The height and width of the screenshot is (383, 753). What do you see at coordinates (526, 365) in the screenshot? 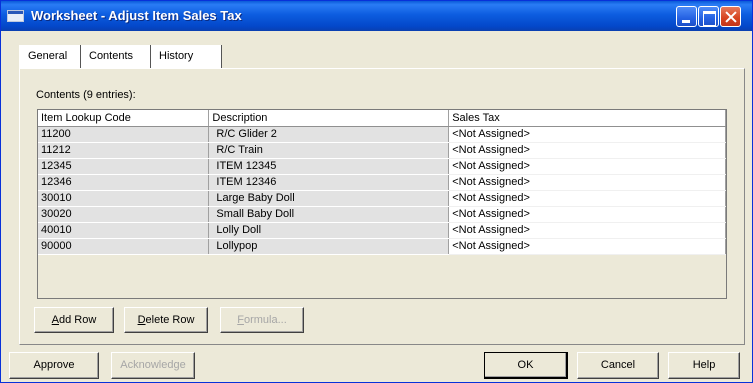
I see `ok-button: OK` at bounding box center [526, 365].